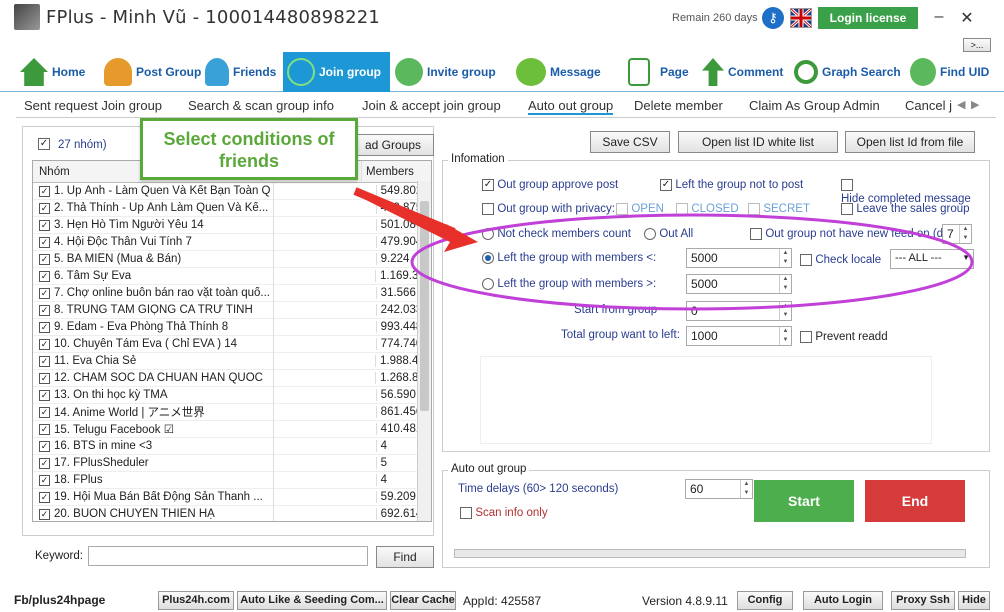 The width and height of the screenshot is (1004, 612). Describe the element at coordinates (923, 600) in the screenshot. I see `proxy-ssh-button: Proxy Ssh` at that location.